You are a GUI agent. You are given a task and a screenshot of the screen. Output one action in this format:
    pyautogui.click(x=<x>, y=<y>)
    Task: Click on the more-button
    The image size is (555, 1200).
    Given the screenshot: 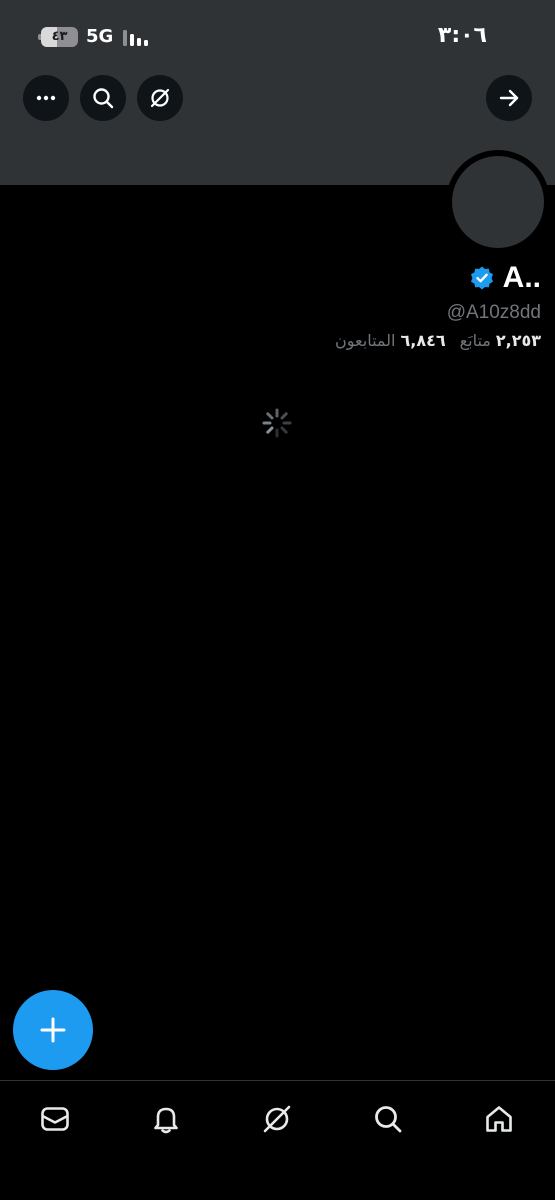 What is the action you would take?
    pyautogui.click(x=46, y=98)
    